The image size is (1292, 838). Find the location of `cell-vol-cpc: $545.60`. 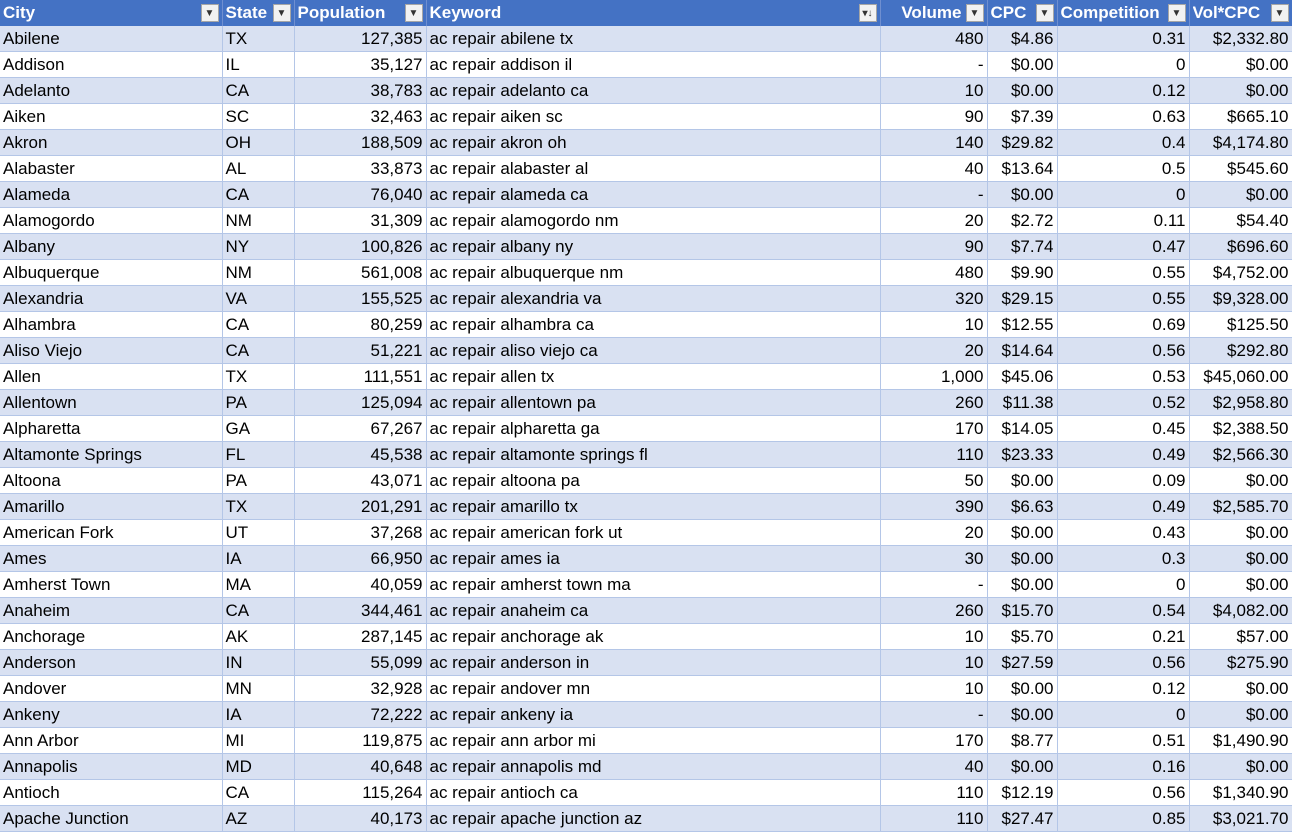

cell-vol-cpc: $545.60 is located at coordinates (1240, 168).